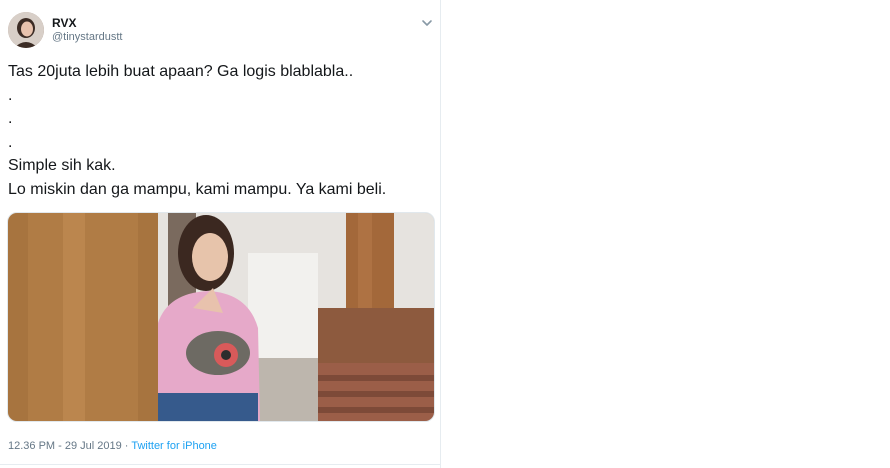 The width and height of the screenshot is (890, 468). I want to click on tweet-source-link: Twitter for iPhone, so click(174, 446).